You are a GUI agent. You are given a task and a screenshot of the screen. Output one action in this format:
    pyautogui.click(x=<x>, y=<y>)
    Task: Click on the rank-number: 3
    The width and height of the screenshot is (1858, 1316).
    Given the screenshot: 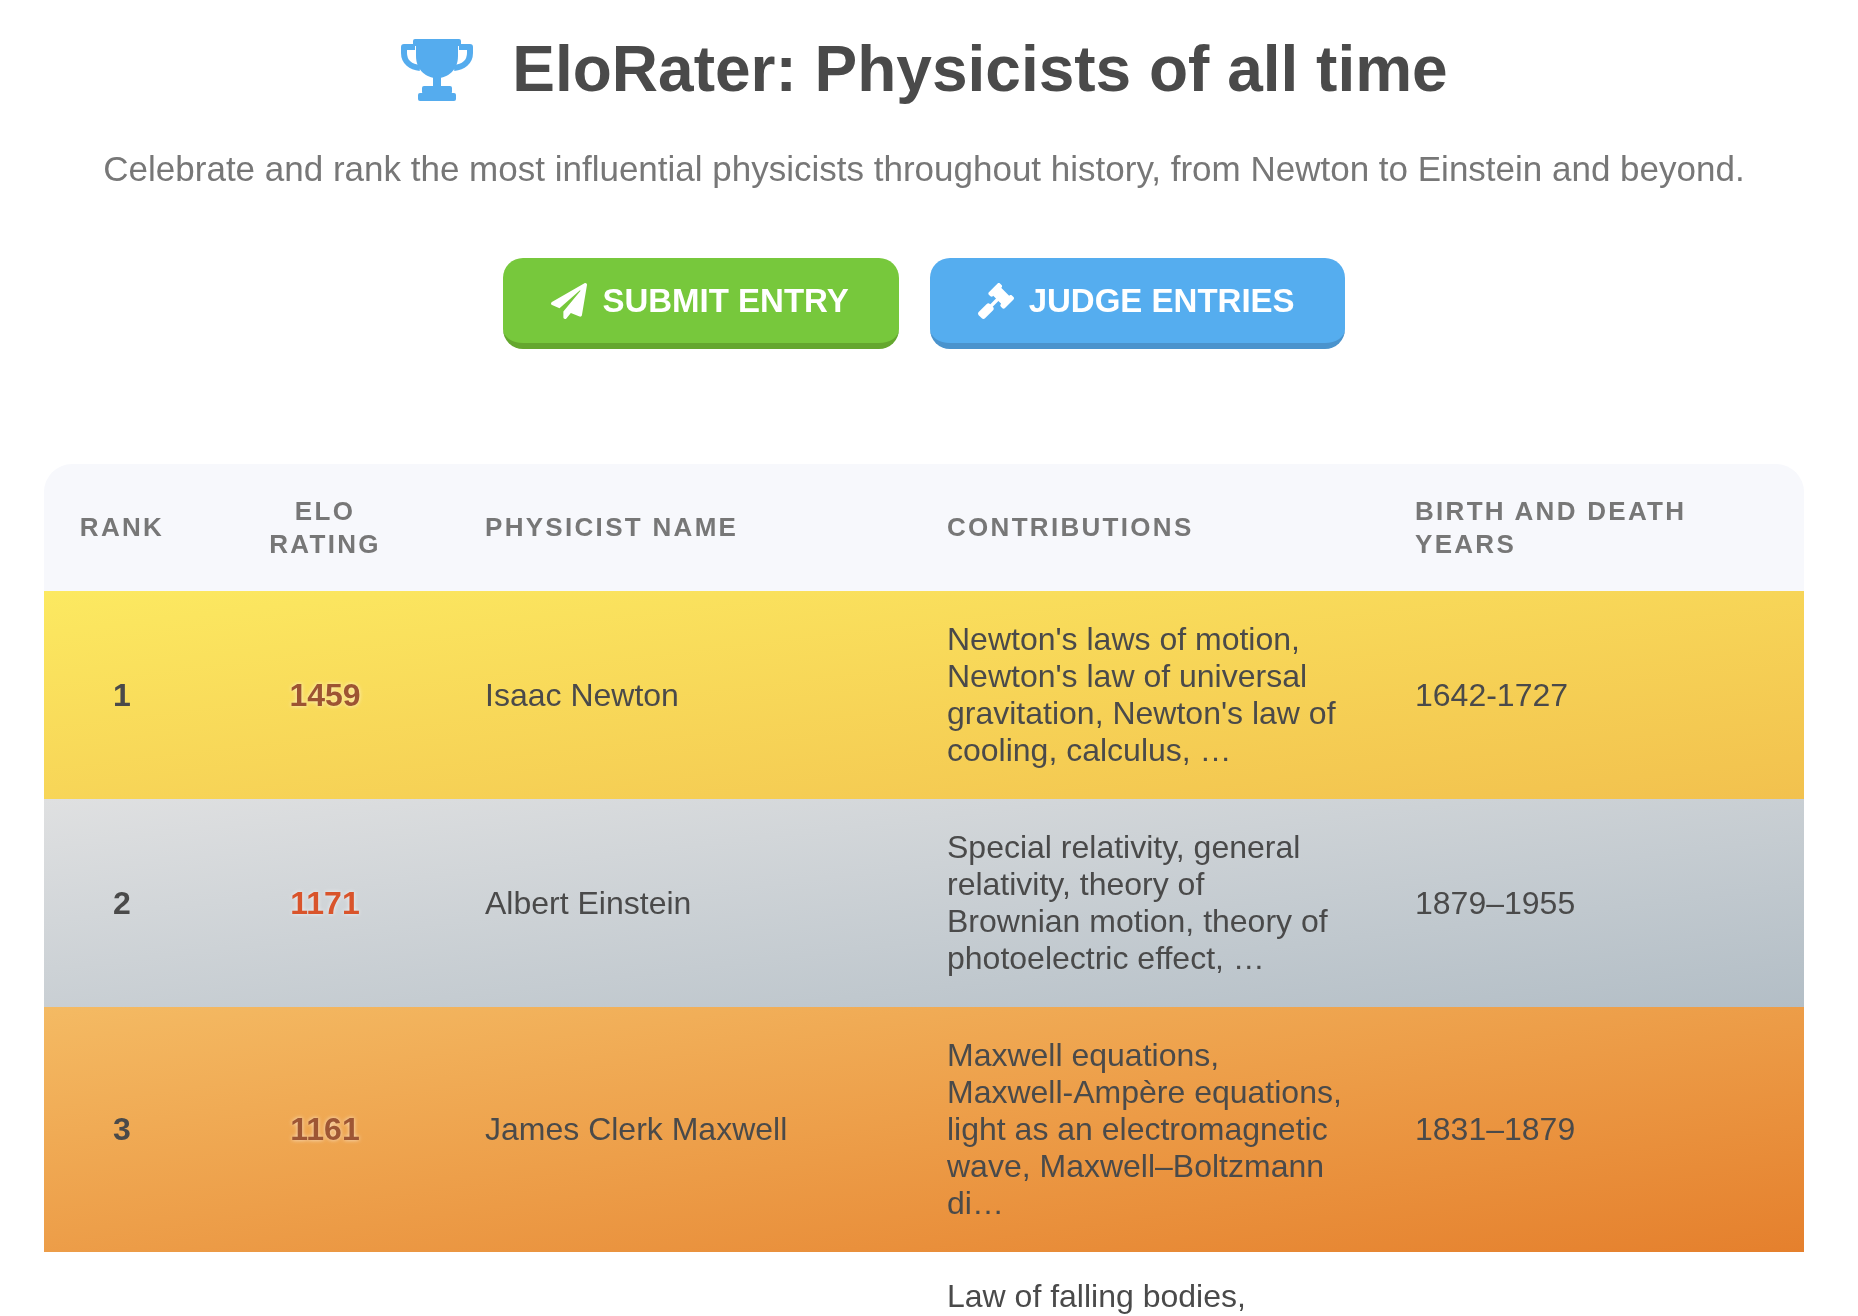 What is the action you would take?
    pyautogui.click(x=122, y=1129)
    